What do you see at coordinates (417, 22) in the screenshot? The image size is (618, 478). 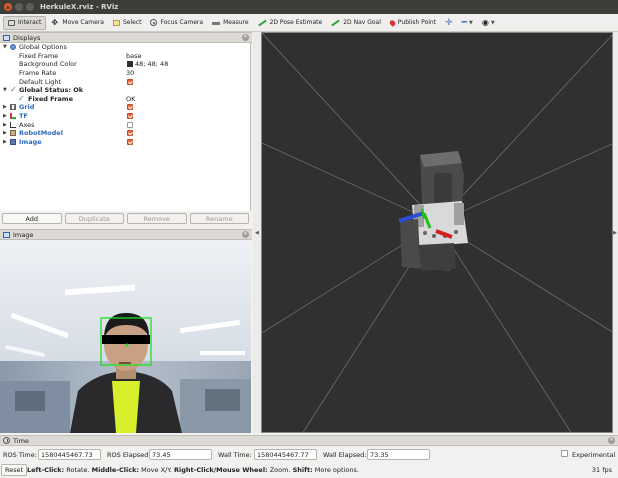 I see `tool-label: Publish Point` at bounding box center [417, 22].